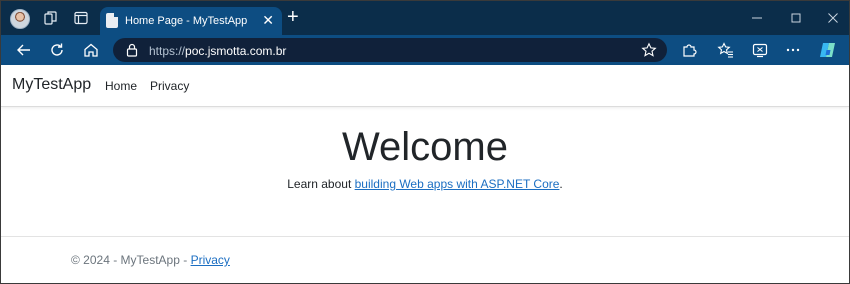  I want to click on favorite-star-icon, so click(649, 50).